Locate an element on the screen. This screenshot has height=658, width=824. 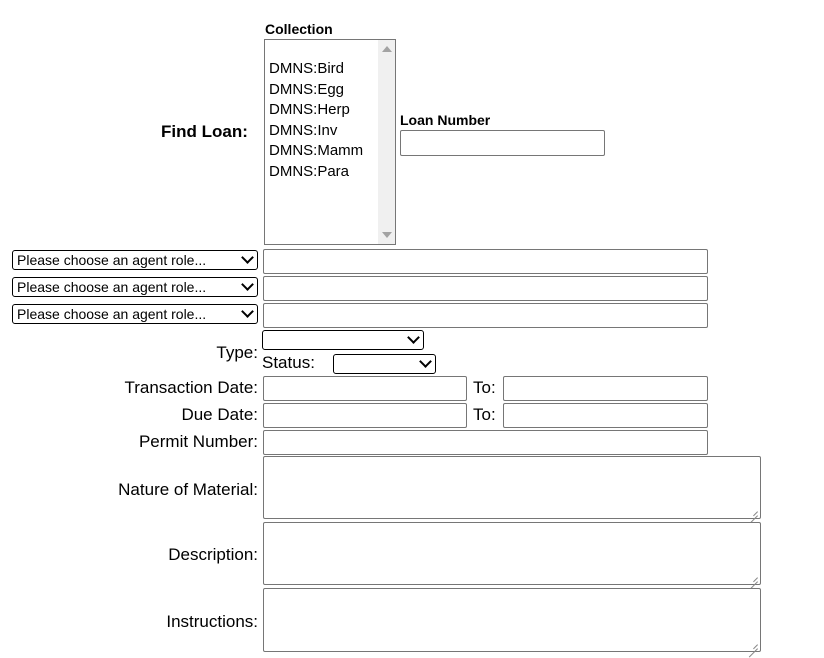
due-date-from-input is located at coordinates (365, 415).